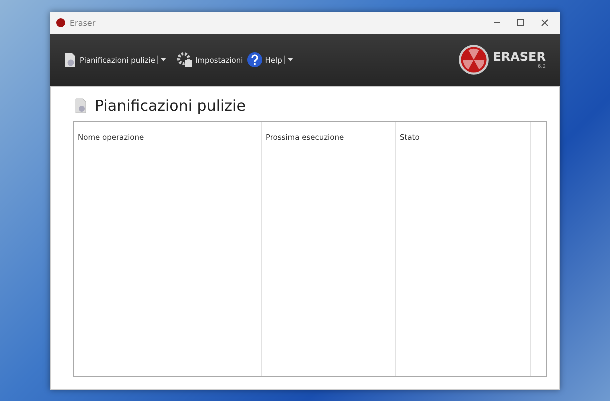 The image size is (610, 401). What do you see at coordinates (255, 60) in the screenshot?
I see `help-icon` at bounding box center [255, 60].